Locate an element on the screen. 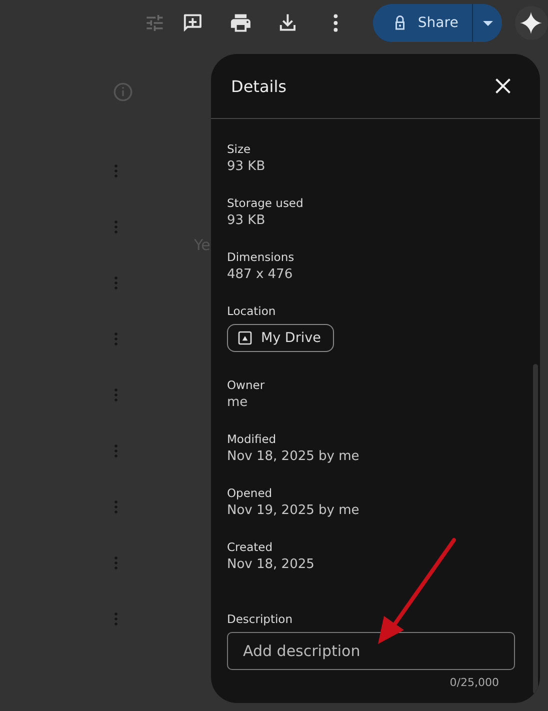 Image resolution: width=548 pixels, height=711 pixels. caret-icon is located at coordinates (487, 23).